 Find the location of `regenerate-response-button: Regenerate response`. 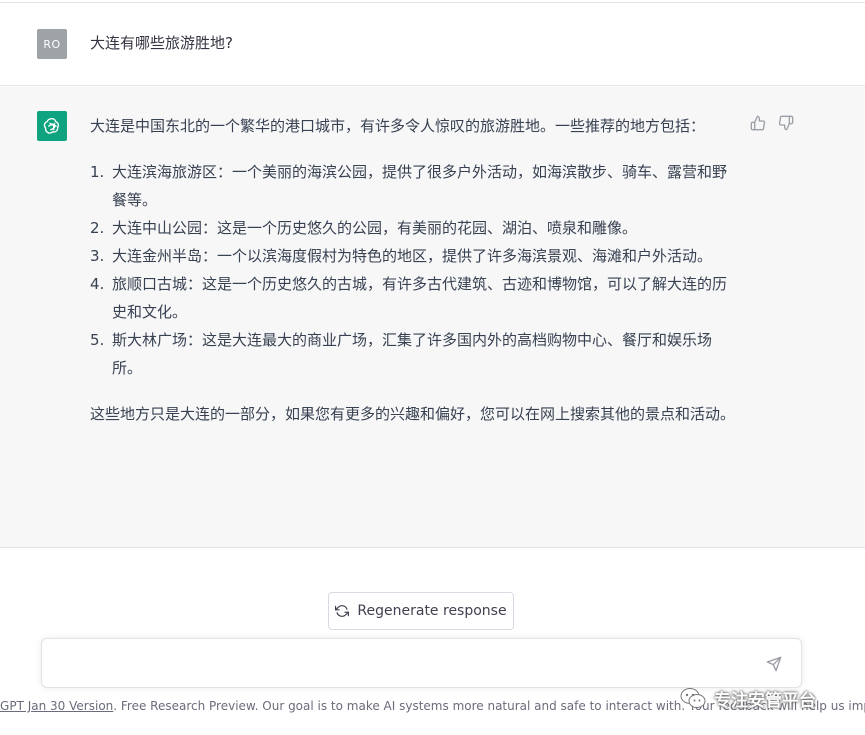

regenerate-response-button: Regenerate response is located at coordinates (421, 611).